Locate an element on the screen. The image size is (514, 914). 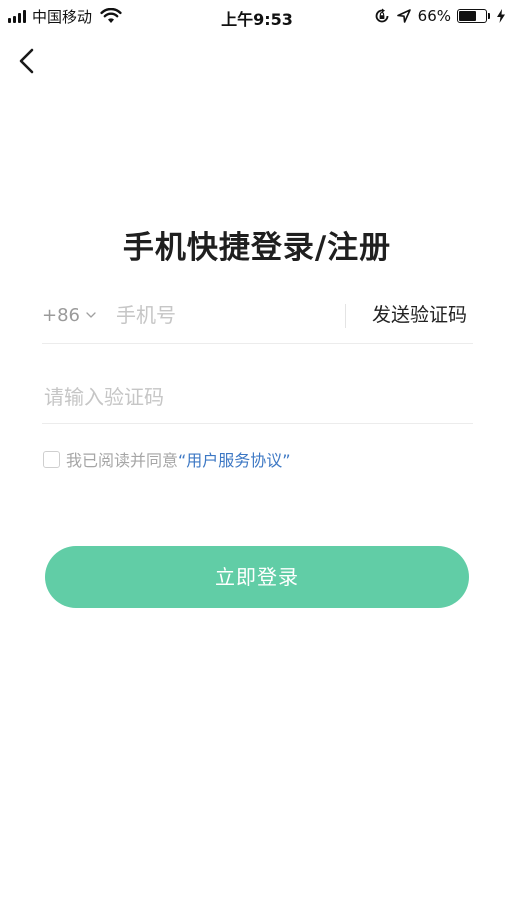
status-bar-right: 66% is located at coordinates (440, 16).